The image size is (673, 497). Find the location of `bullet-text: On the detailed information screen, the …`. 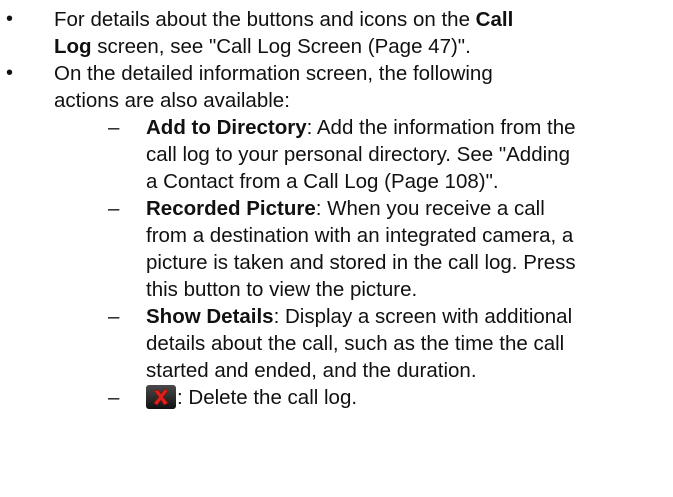

bullet-text: On the detailed information screen, the … is located at coordinates (359, 87).